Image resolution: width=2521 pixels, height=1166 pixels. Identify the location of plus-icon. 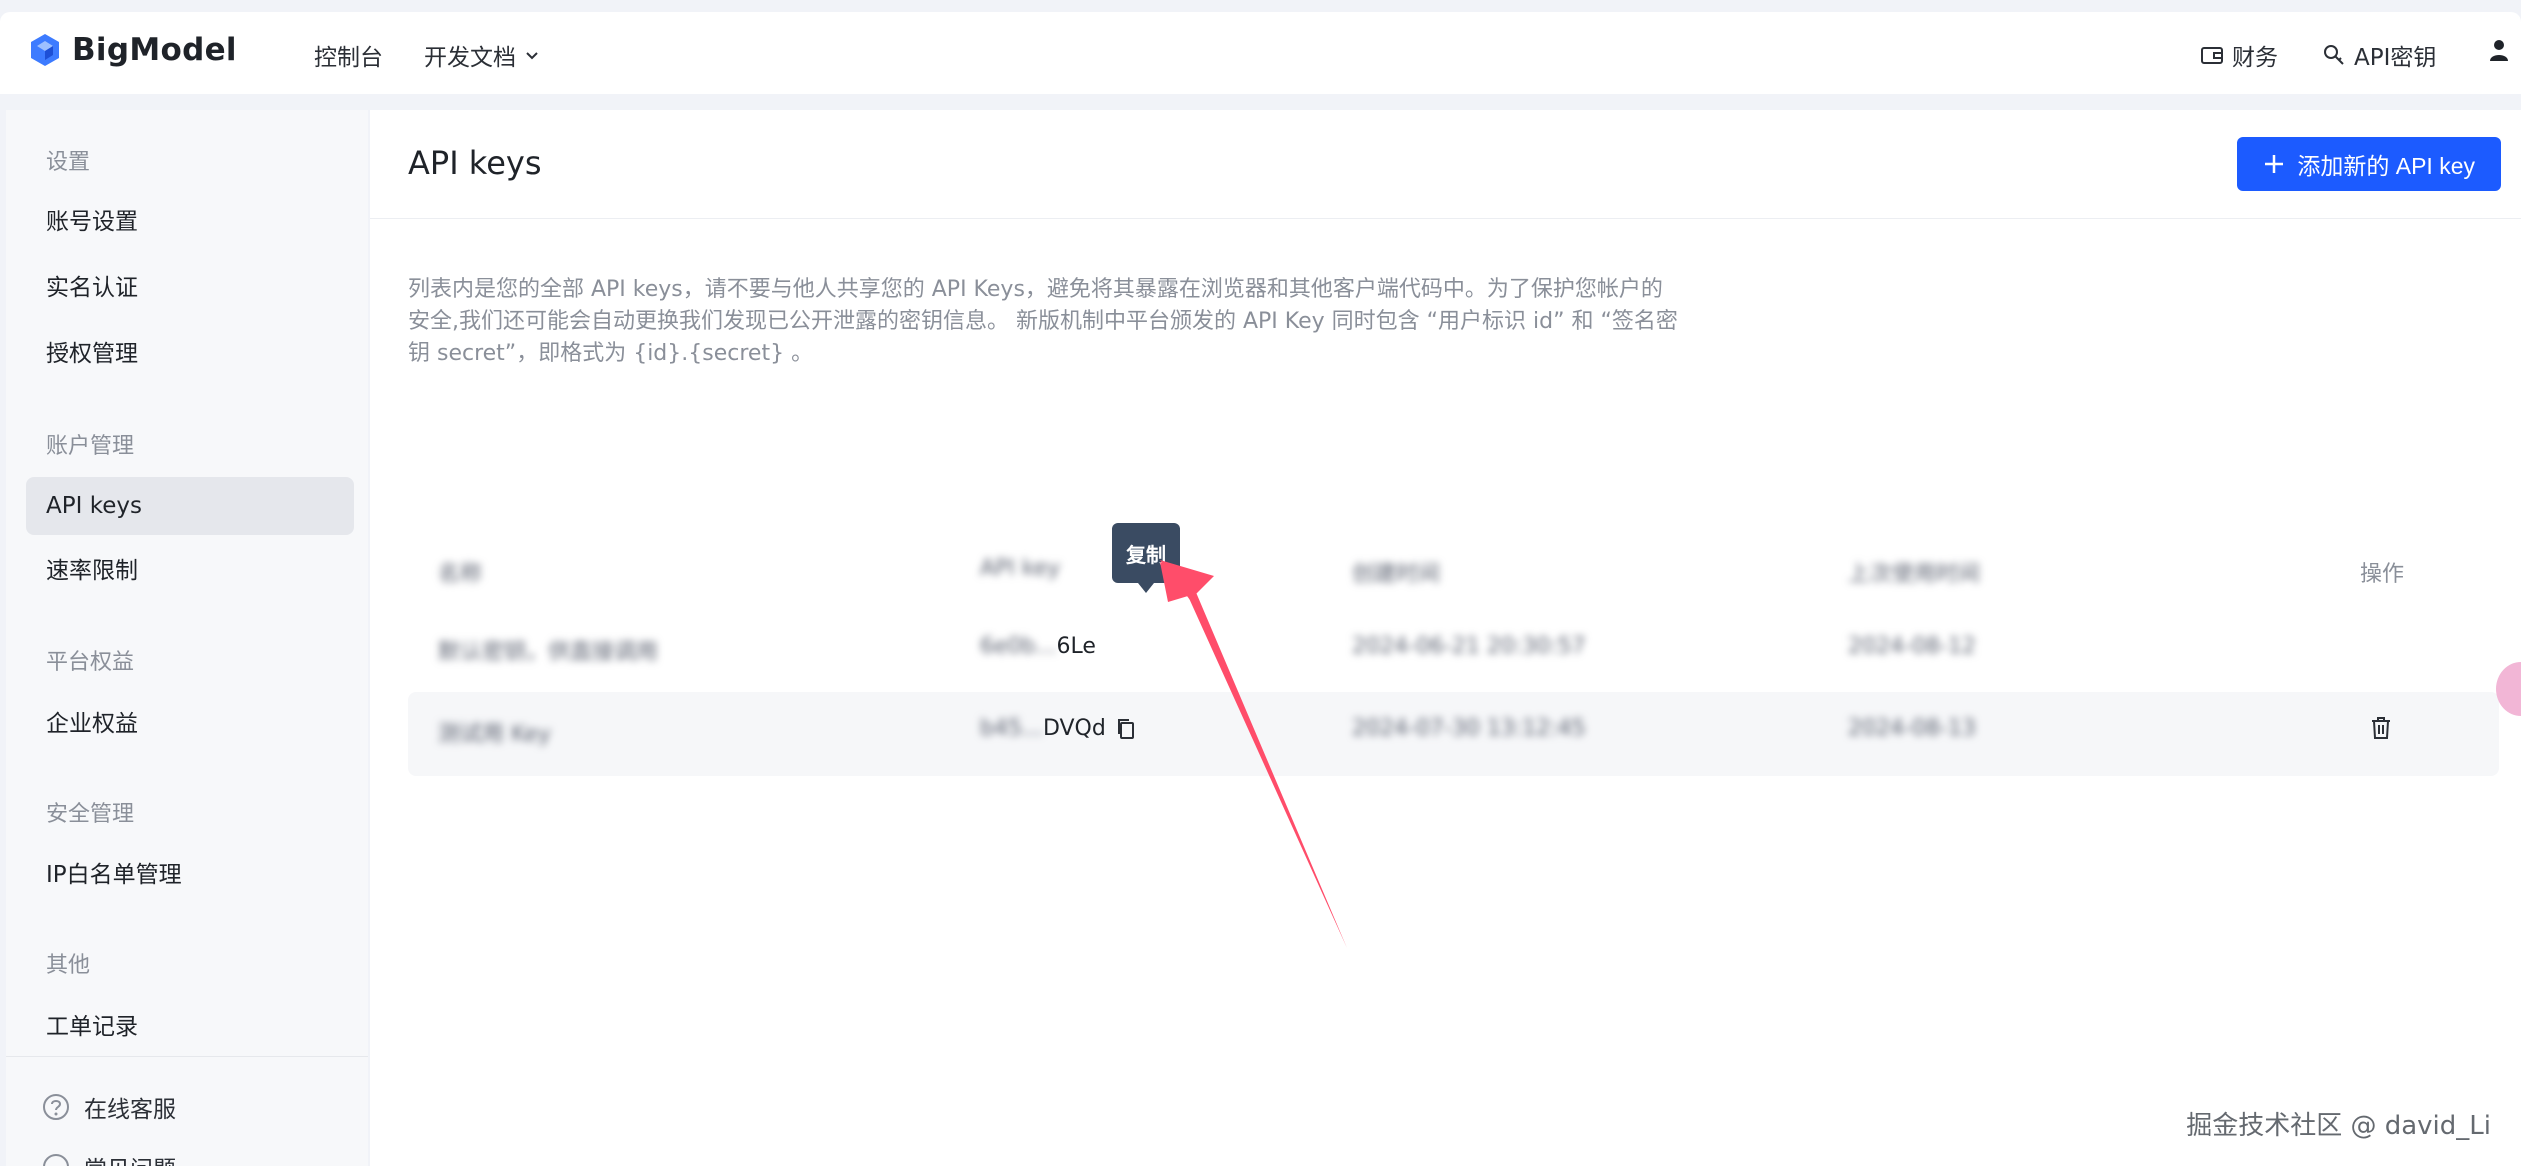
(2274, 164).